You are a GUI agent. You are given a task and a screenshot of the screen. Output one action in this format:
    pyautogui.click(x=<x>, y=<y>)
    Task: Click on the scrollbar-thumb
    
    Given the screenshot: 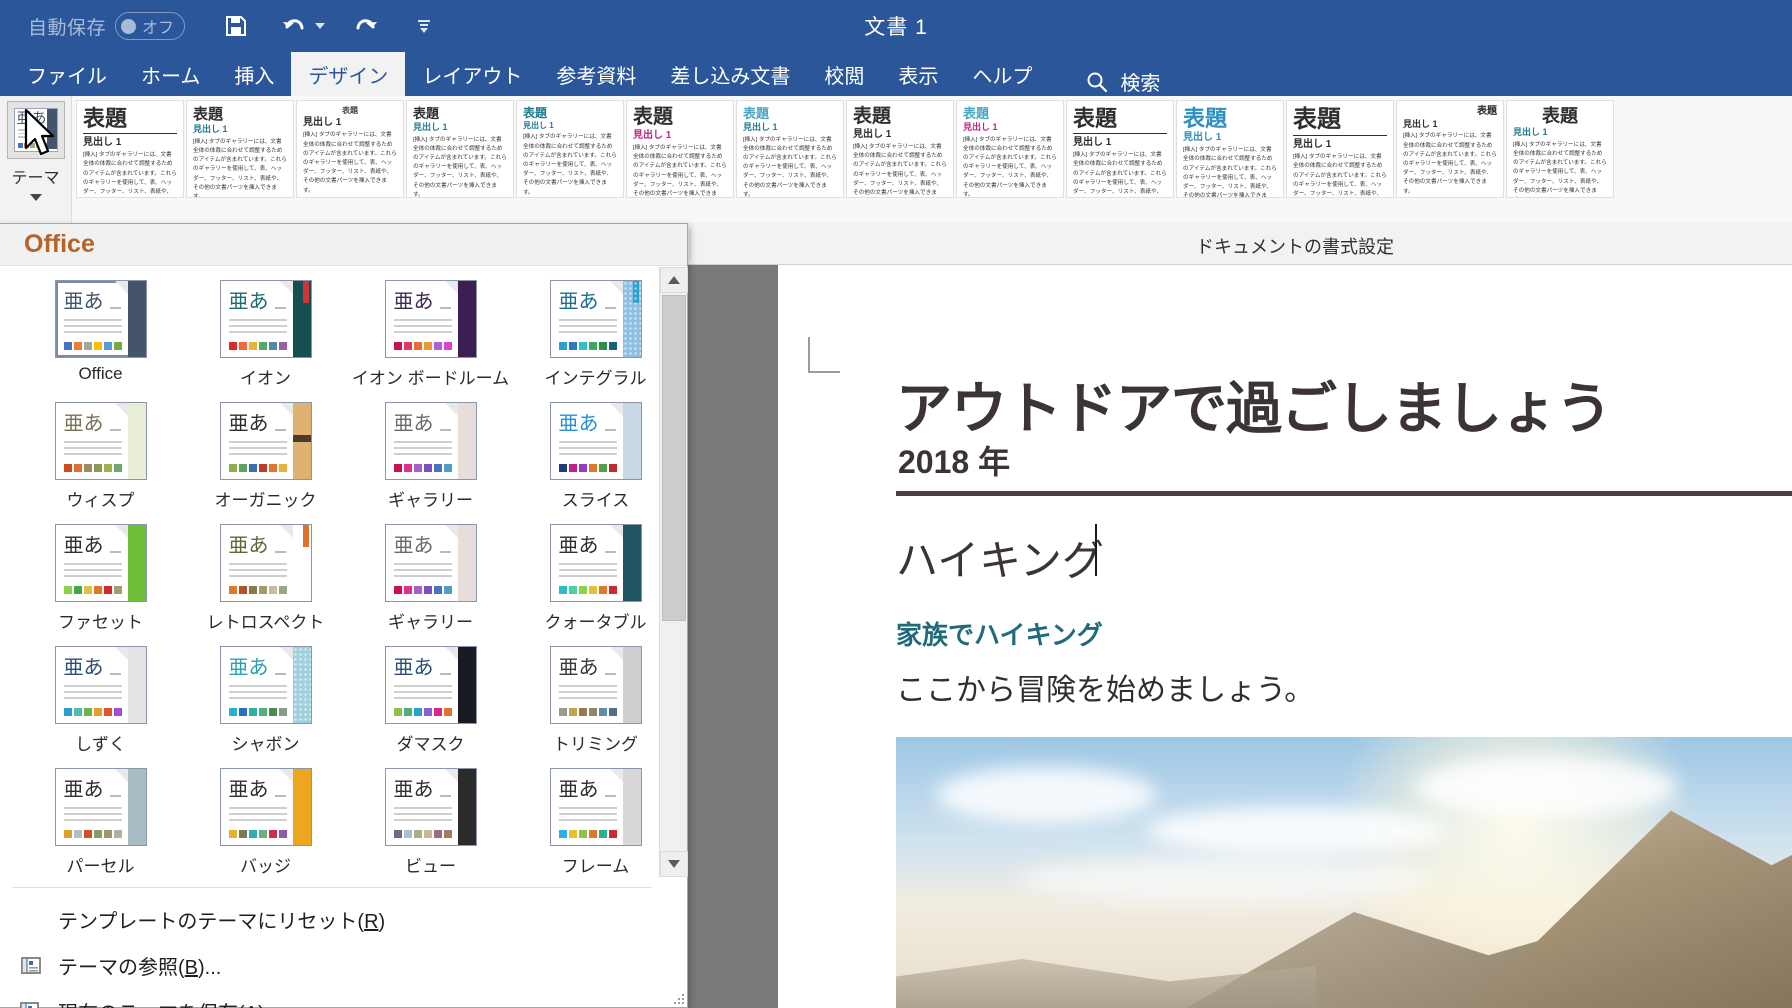 What is the action you would take?
    pyautogui.click(x=674, y=458)
    